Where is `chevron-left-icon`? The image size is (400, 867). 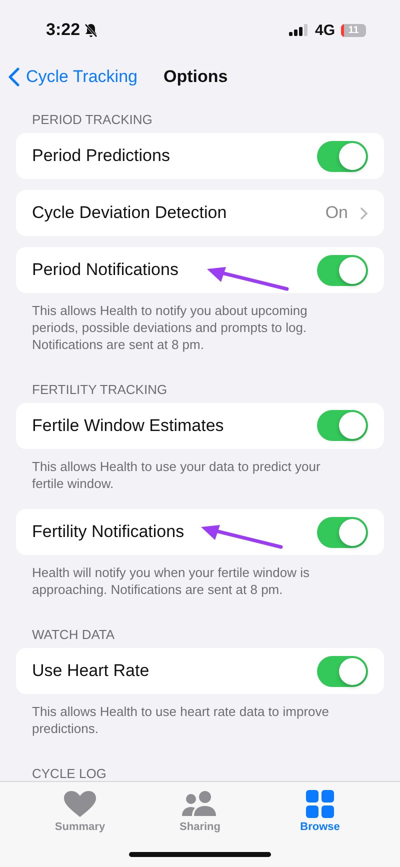 chevron-left-icon is located at coordinates (14, 77).